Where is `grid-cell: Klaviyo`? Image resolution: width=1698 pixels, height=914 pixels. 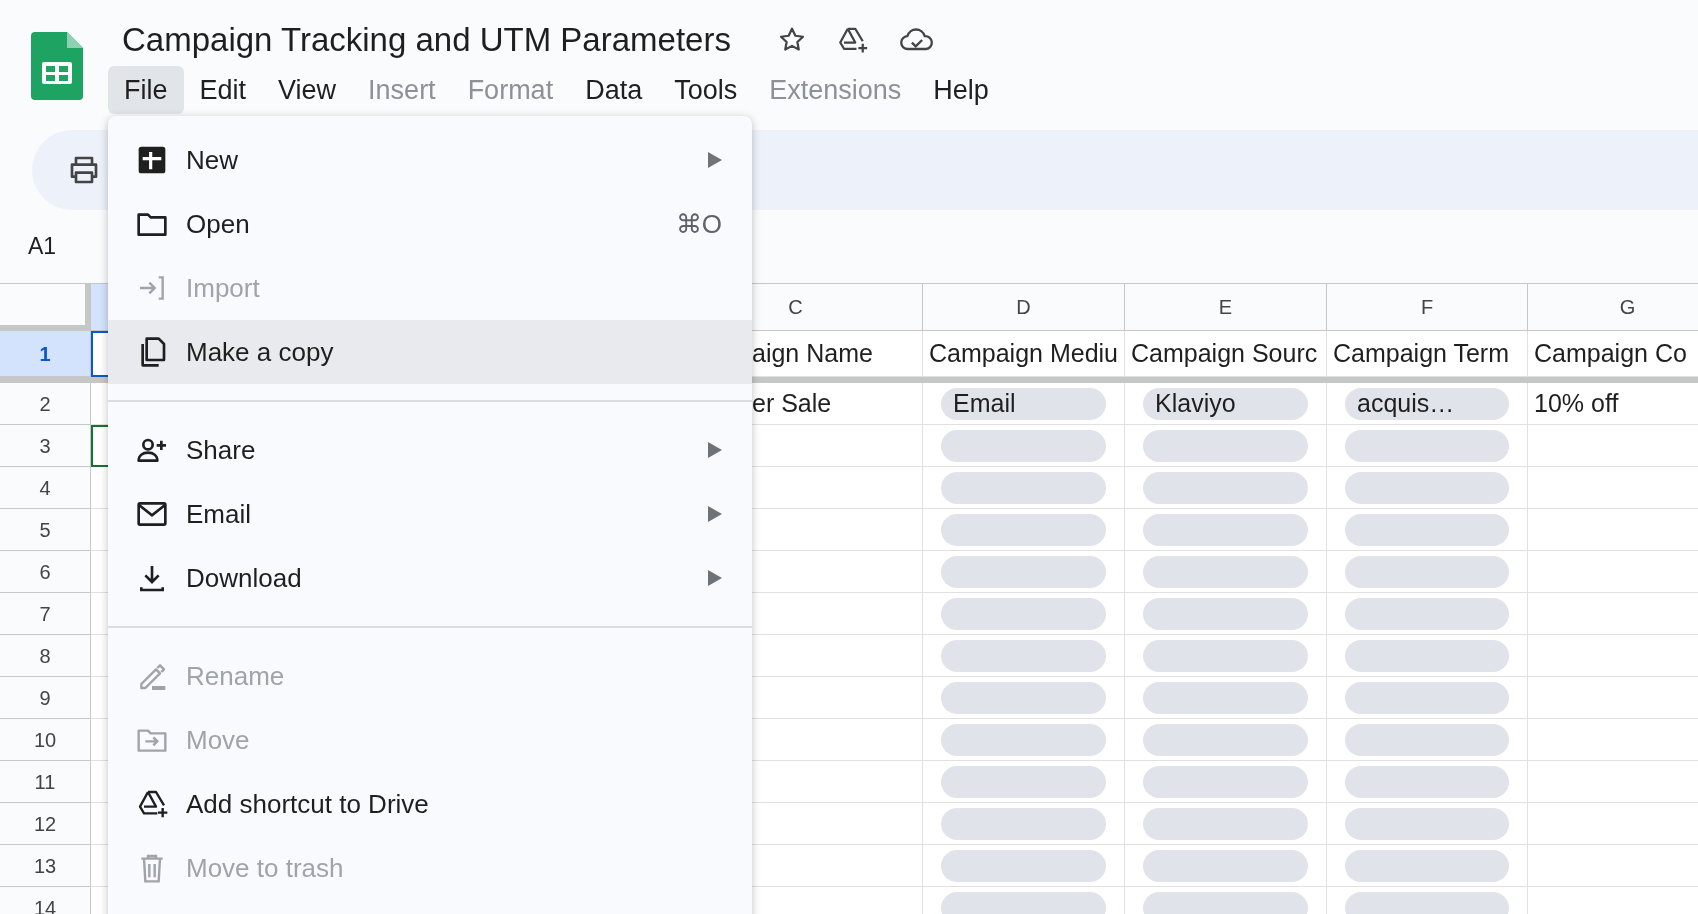
grid-cell: Klaviyo is located at coordinates (1226, 404).